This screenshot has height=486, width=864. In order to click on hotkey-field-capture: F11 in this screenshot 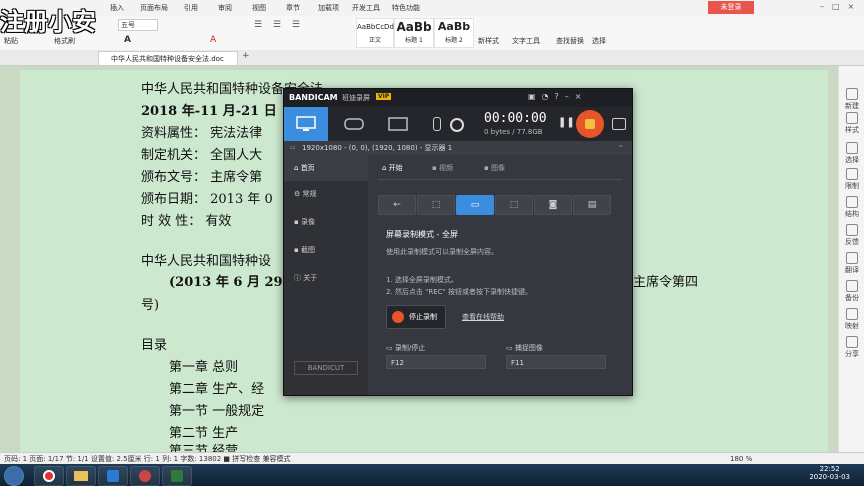, I will do `click(556, 362)`.